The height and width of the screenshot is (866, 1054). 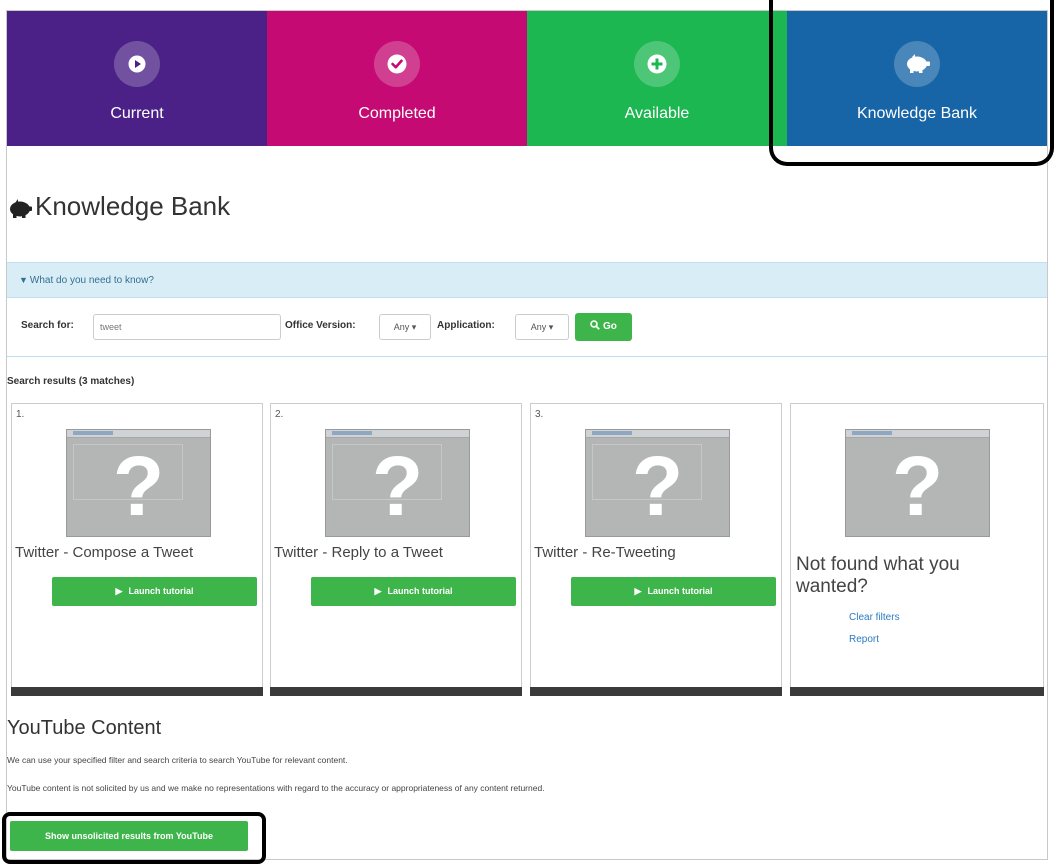 I want to click on show-youtube-results-button: Show unsolicited results from YouTube, so click(x=129, y=836).